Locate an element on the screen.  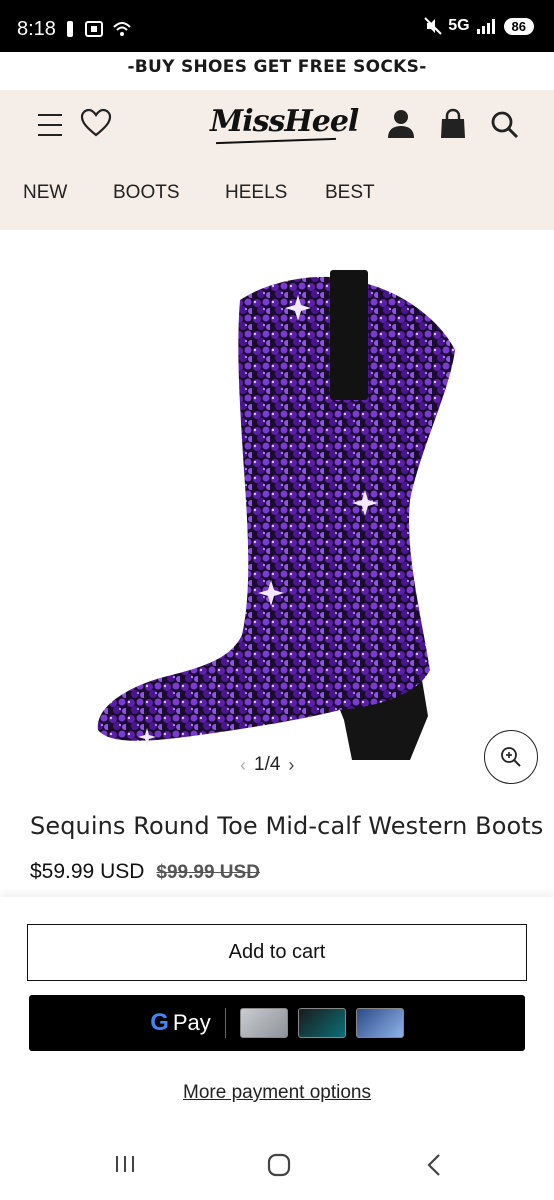
product-title: Sequins Round Toe Mid-calf Western Boots is located at coordinates (287, 826).